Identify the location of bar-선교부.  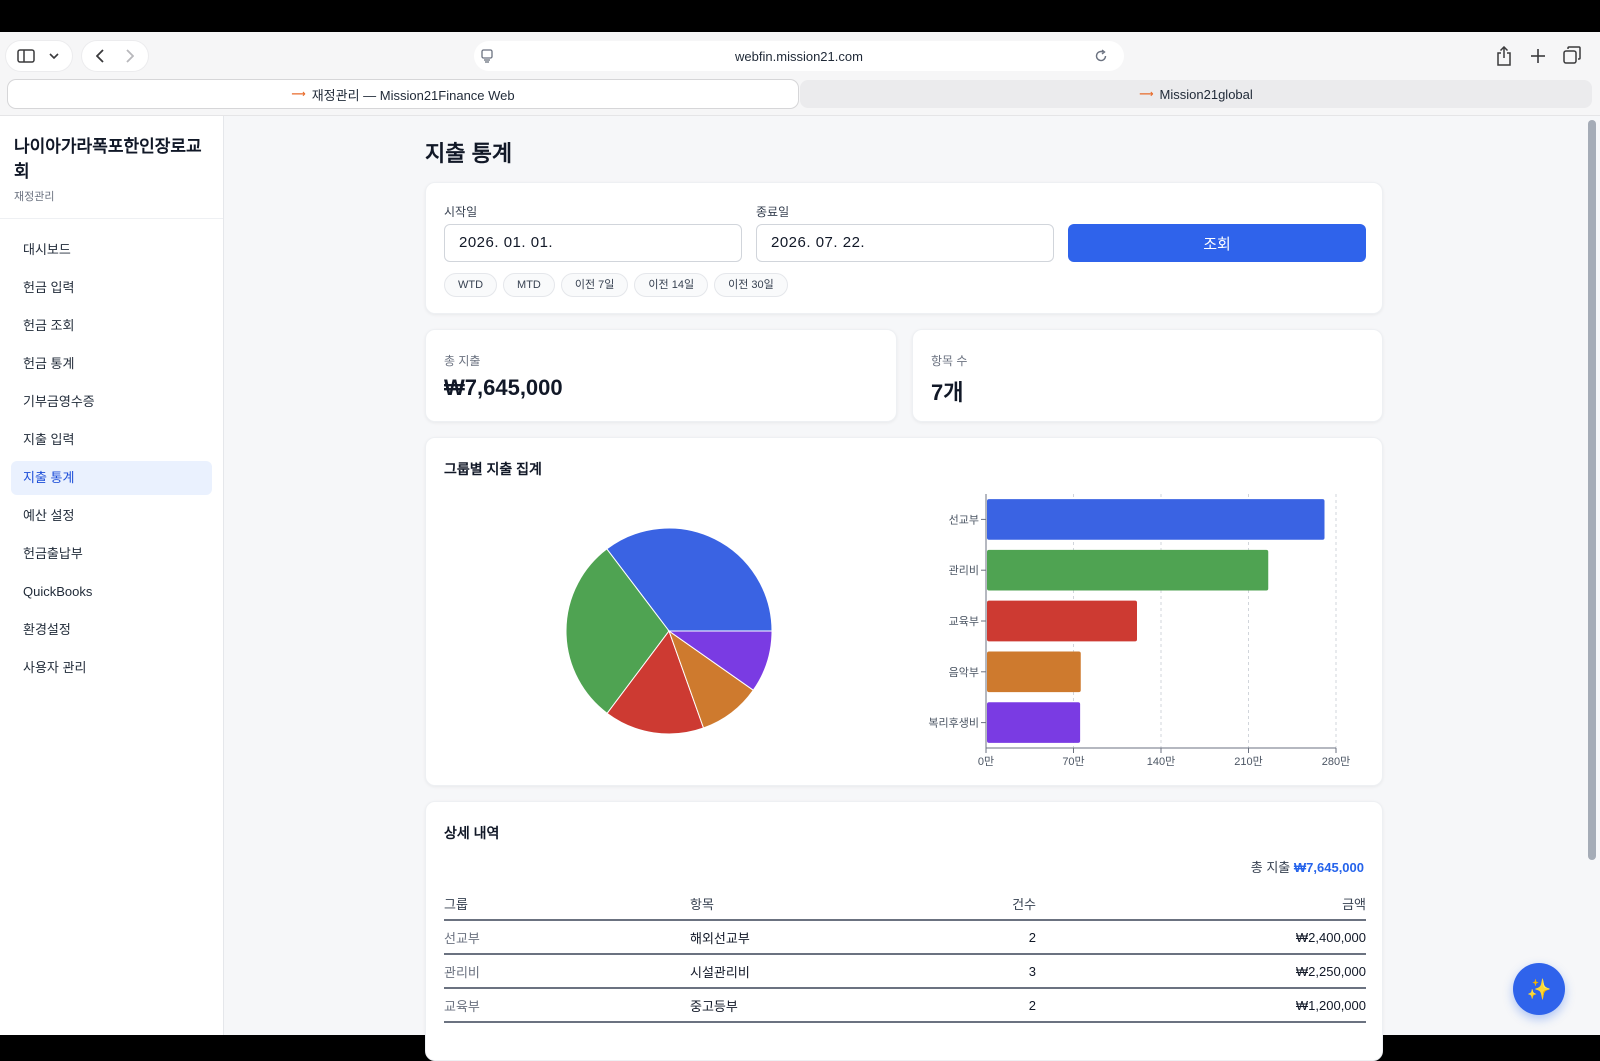
(1156, 519).